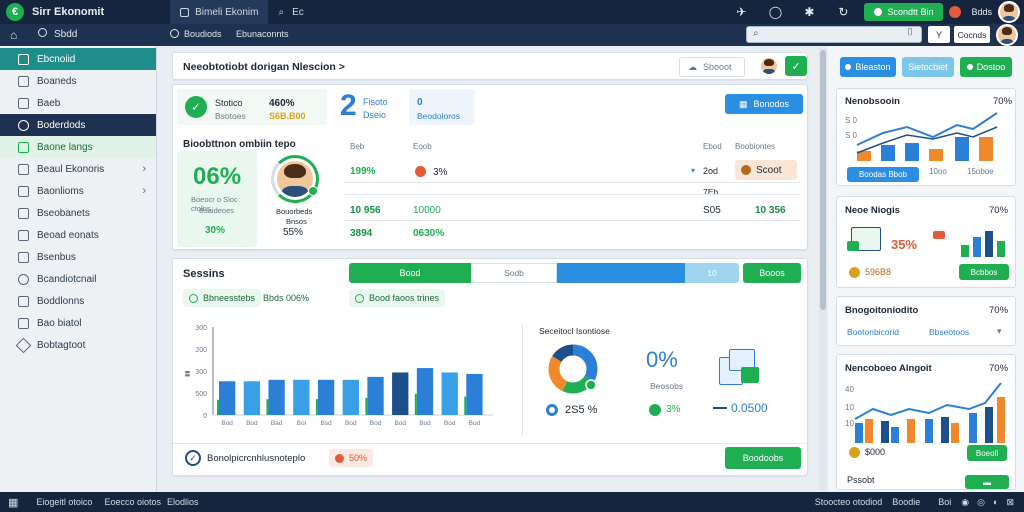 The width and height of the screenshot is (1024, 512). Describe the element at coordinates (78, 169) in the screenshot. I see `sidebar-item-6: Beaul Ekonoris ›` at that location.